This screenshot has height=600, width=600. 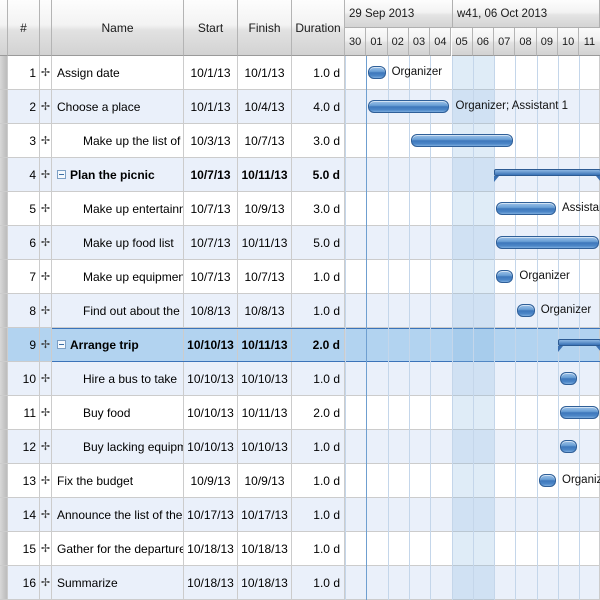 What do you see at coordinates (24, 28) in the screenshot?
I see `column-header-number: #` at bounding box center [24, 28].